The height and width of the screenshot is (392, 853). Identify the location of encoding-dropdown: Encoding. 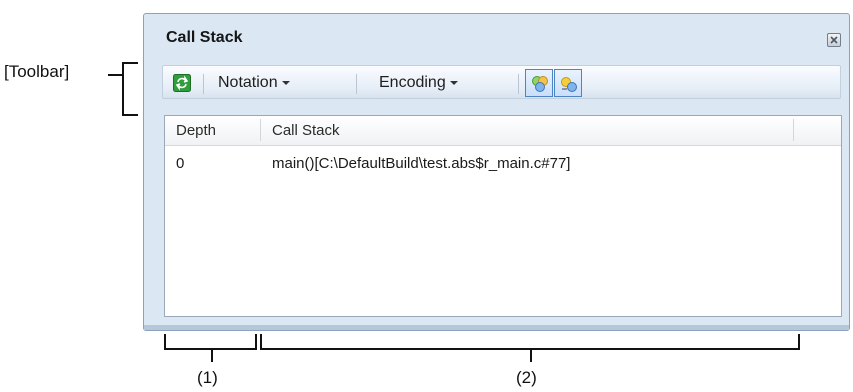
(418, 83).